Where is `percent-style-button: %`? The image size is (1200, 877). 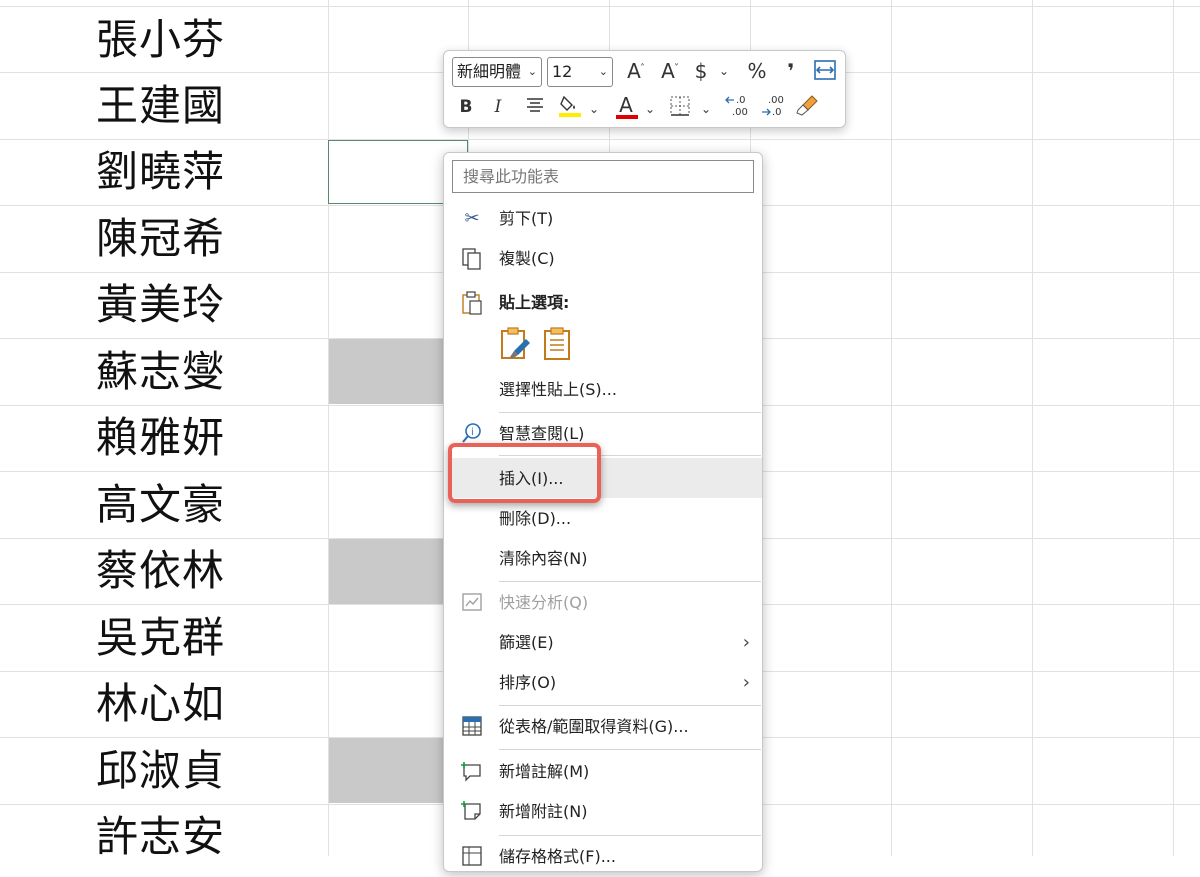 percent-style-button: % is located at coordinates (757, 71).